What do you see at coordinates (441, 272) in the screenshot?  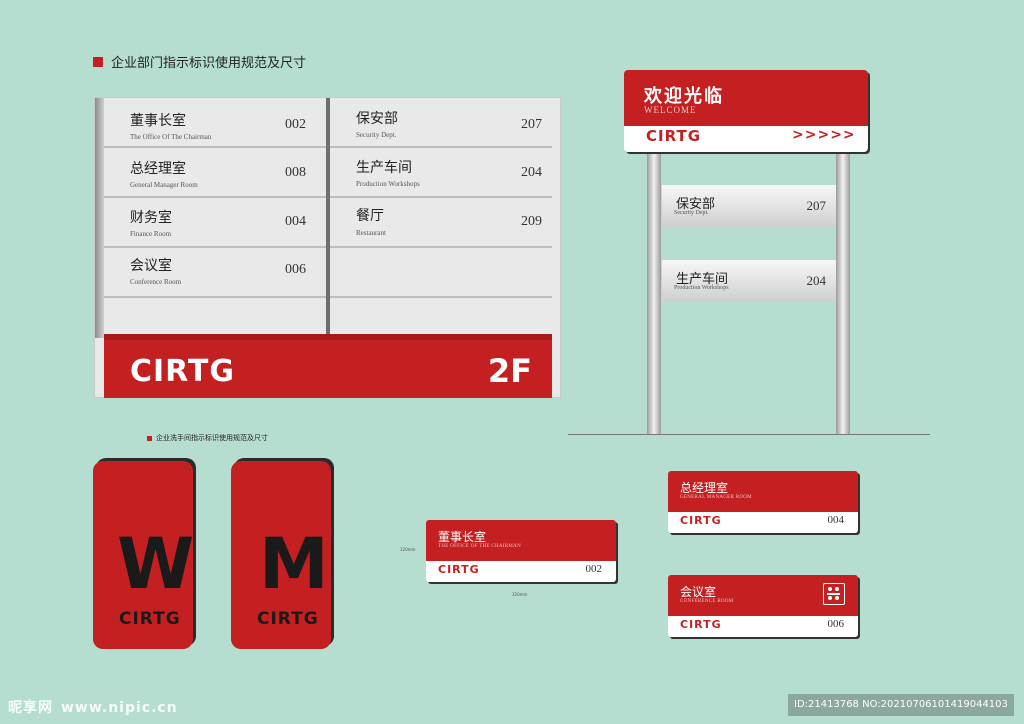 I see `directory-row-empty` at bounding box center [441, 272].